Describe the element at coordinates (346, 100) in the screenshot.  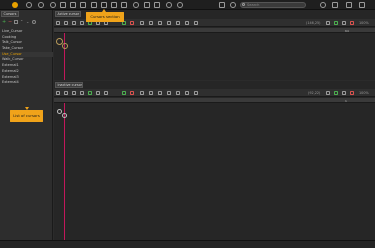
I see `ruler-end-label: 1` at that location.